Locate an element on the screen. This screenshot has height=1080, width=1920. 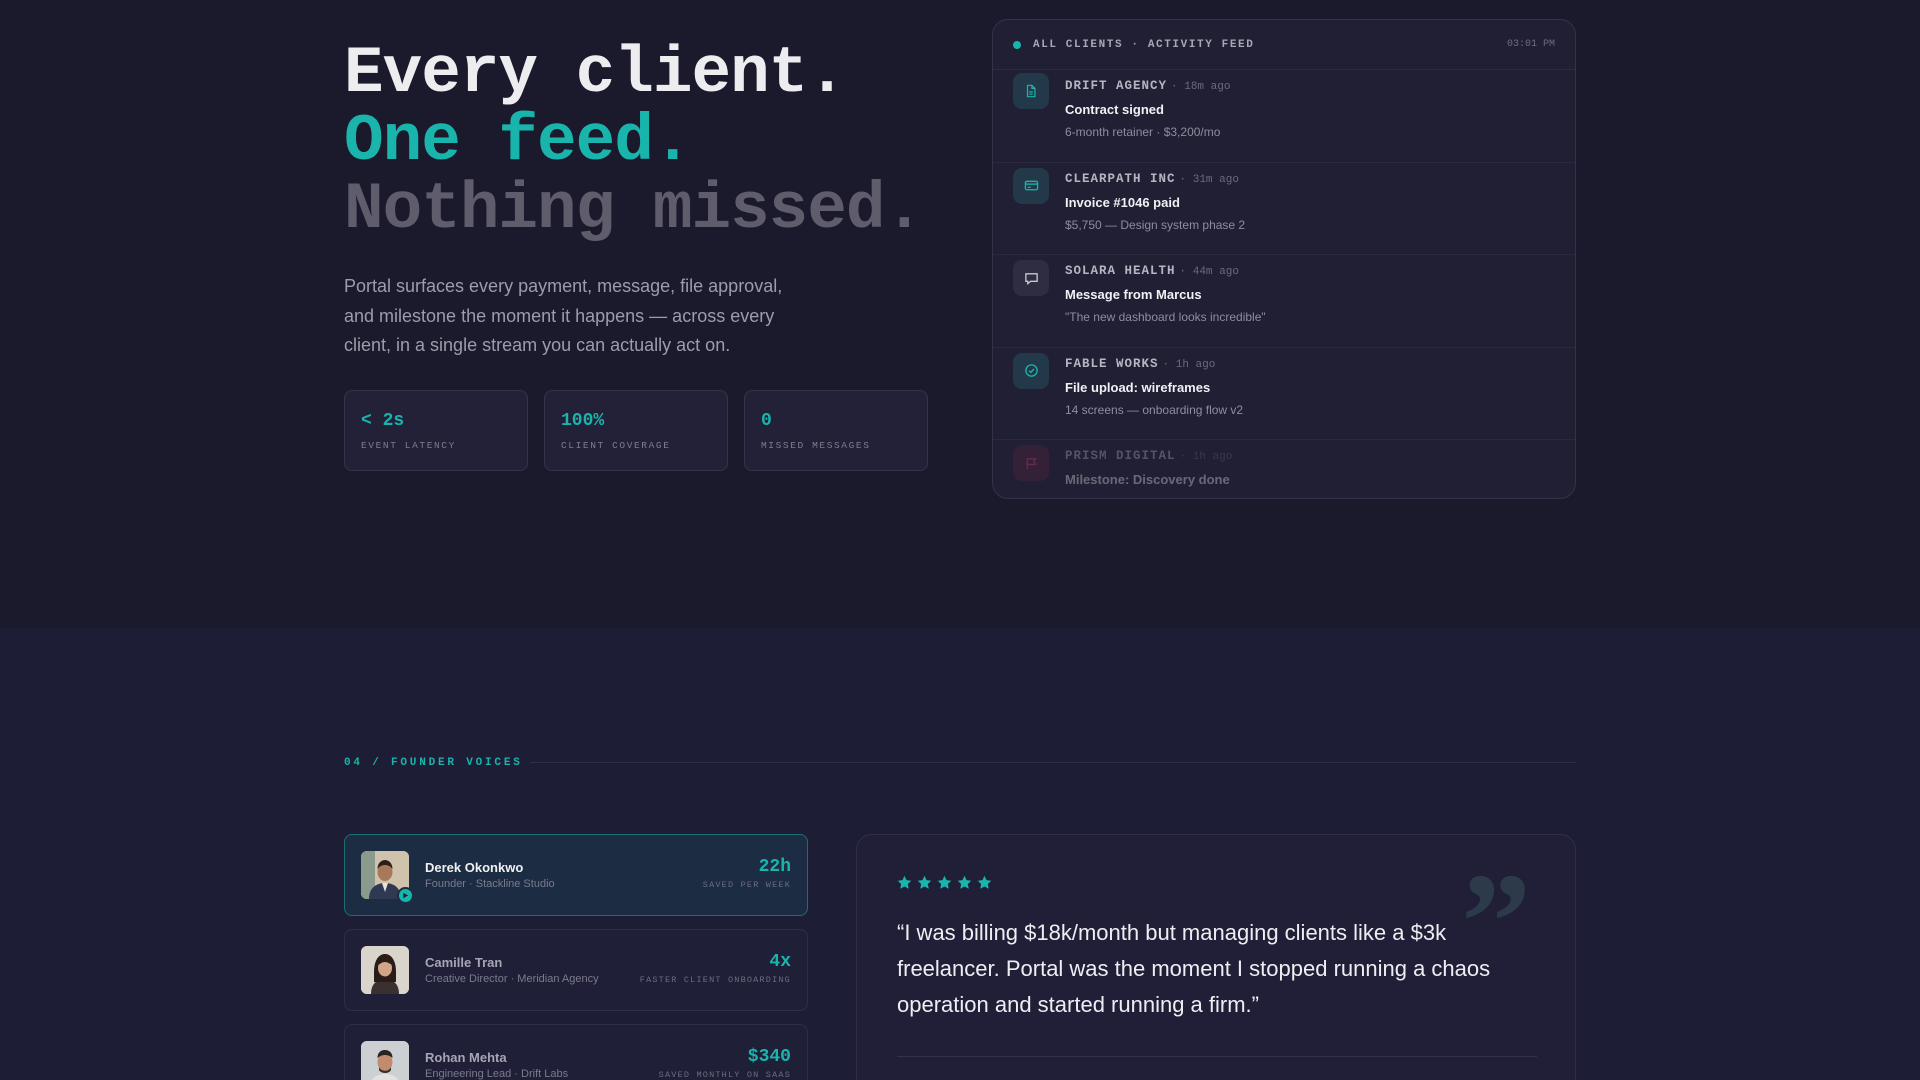
stat-value: 100% is located at coordinates (583, 421).